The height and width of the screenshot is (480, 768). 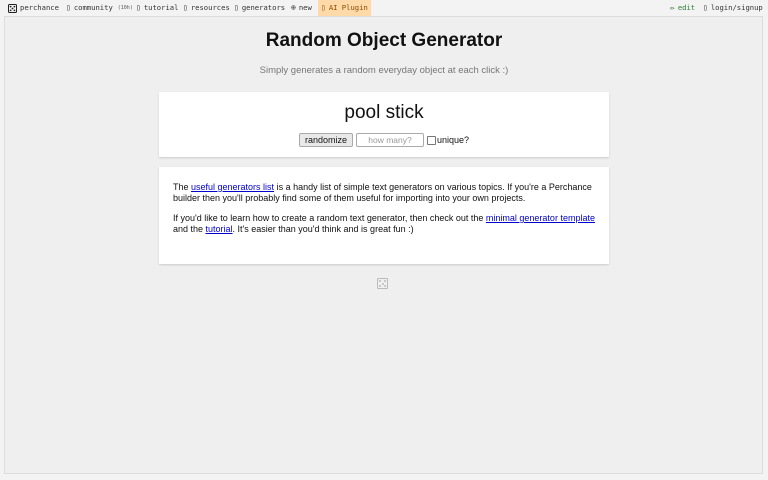 What do you see at coordinates (431, 140) in the screenshot?
I see `unique-checkbox` at bounding box center [431, 140].